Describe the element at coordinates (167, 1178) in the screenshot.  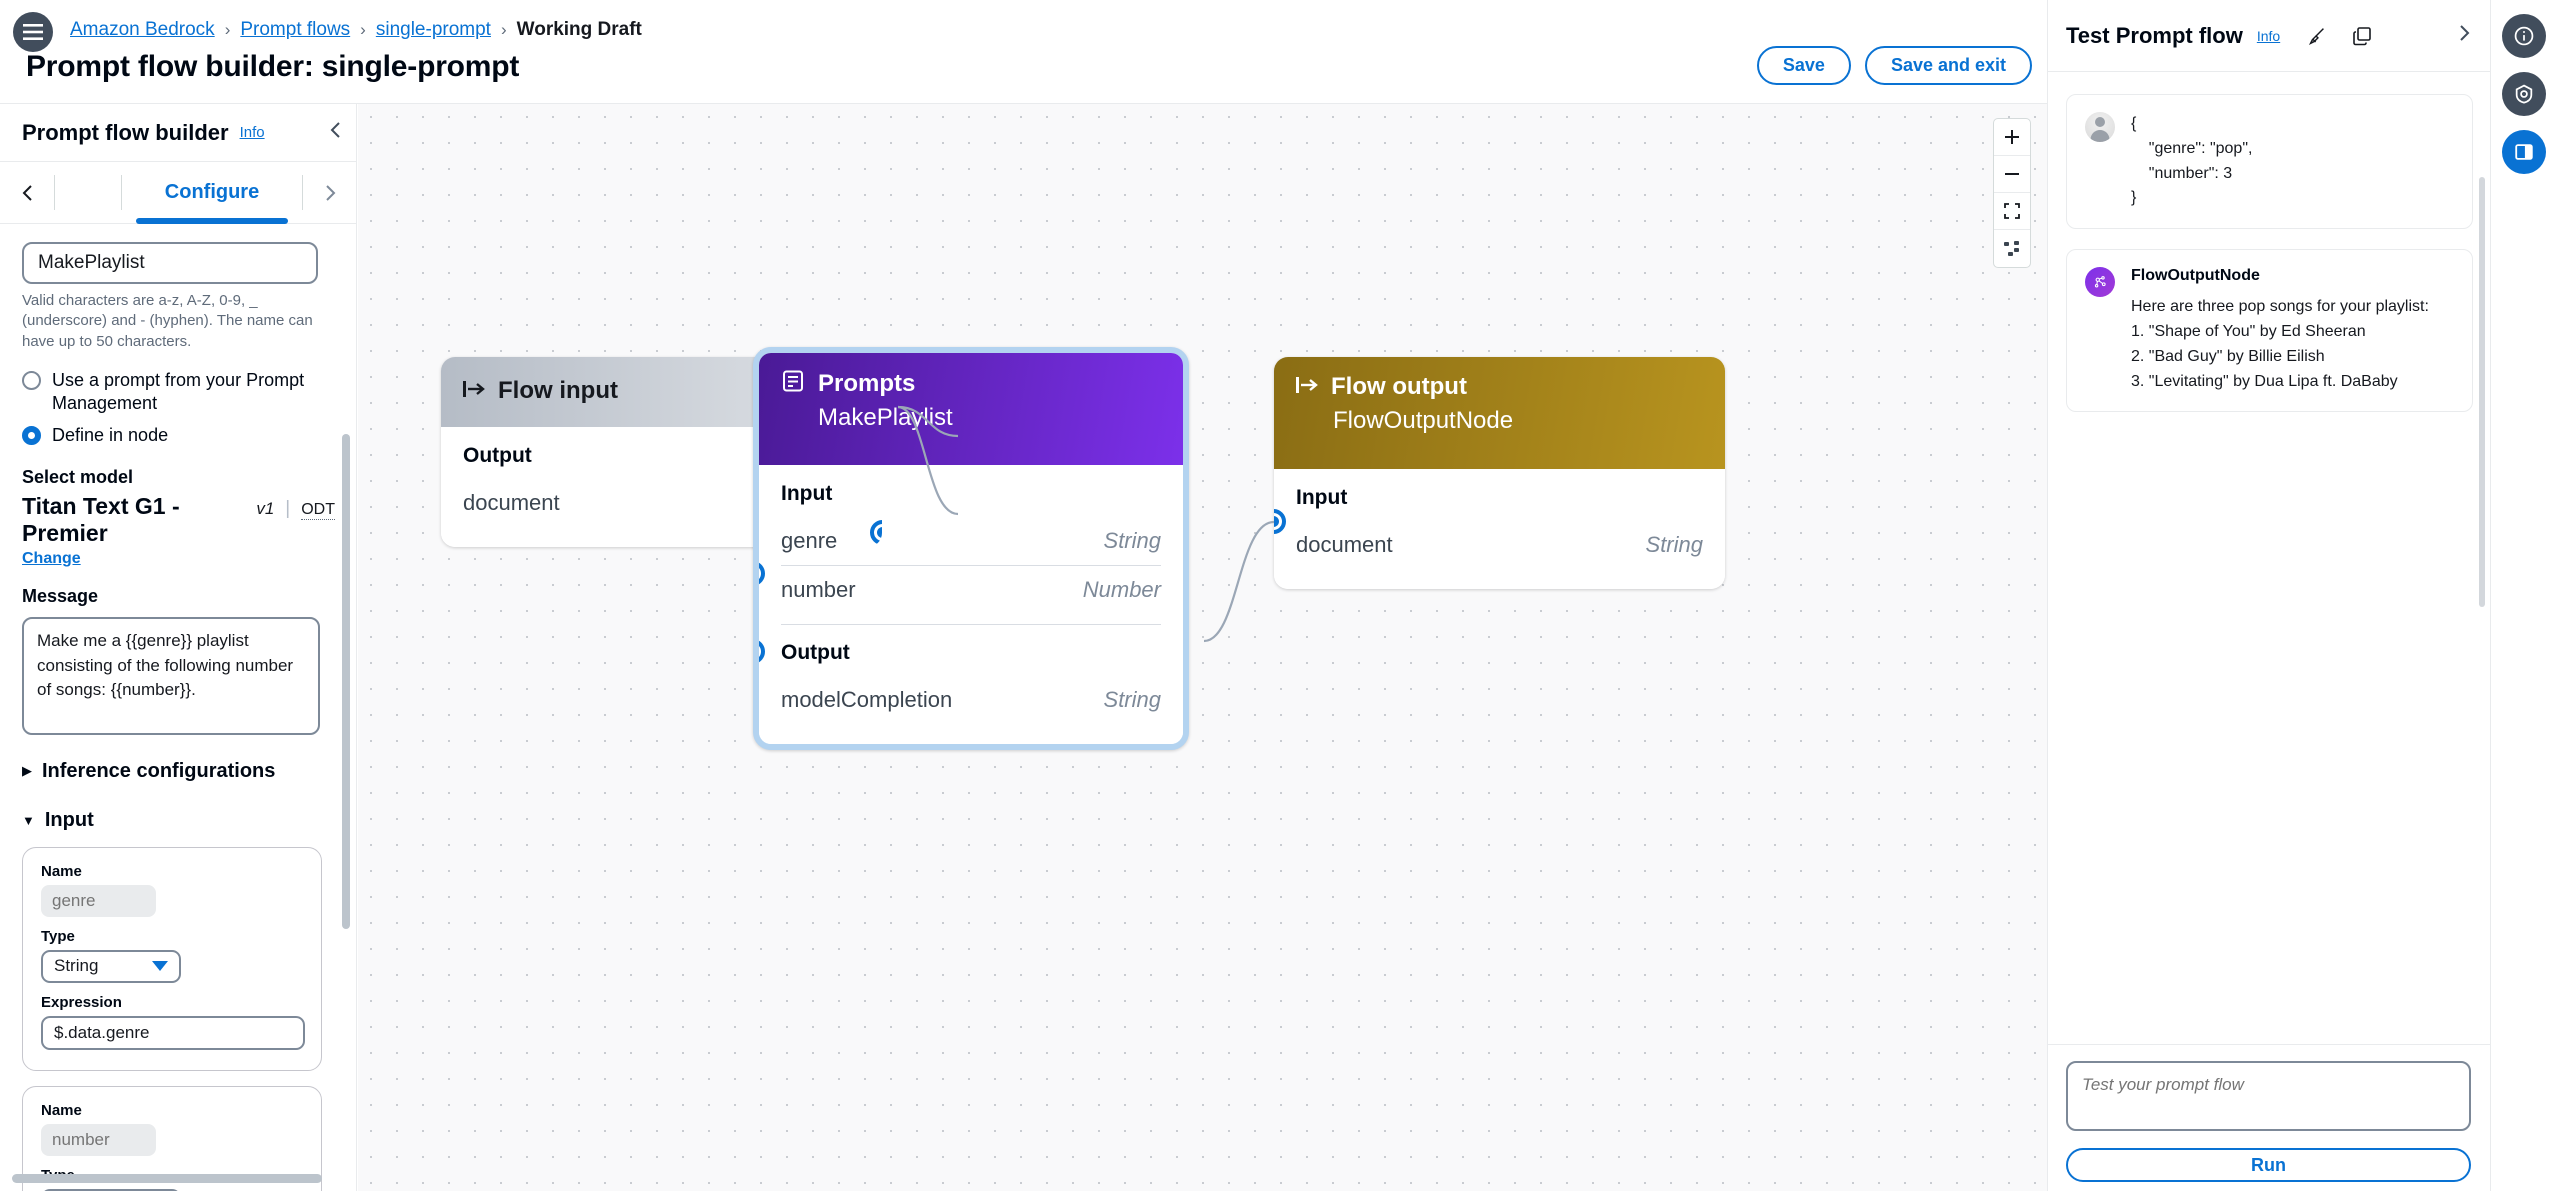
I see `left-panel-horizontal-scrollbar` at that location.